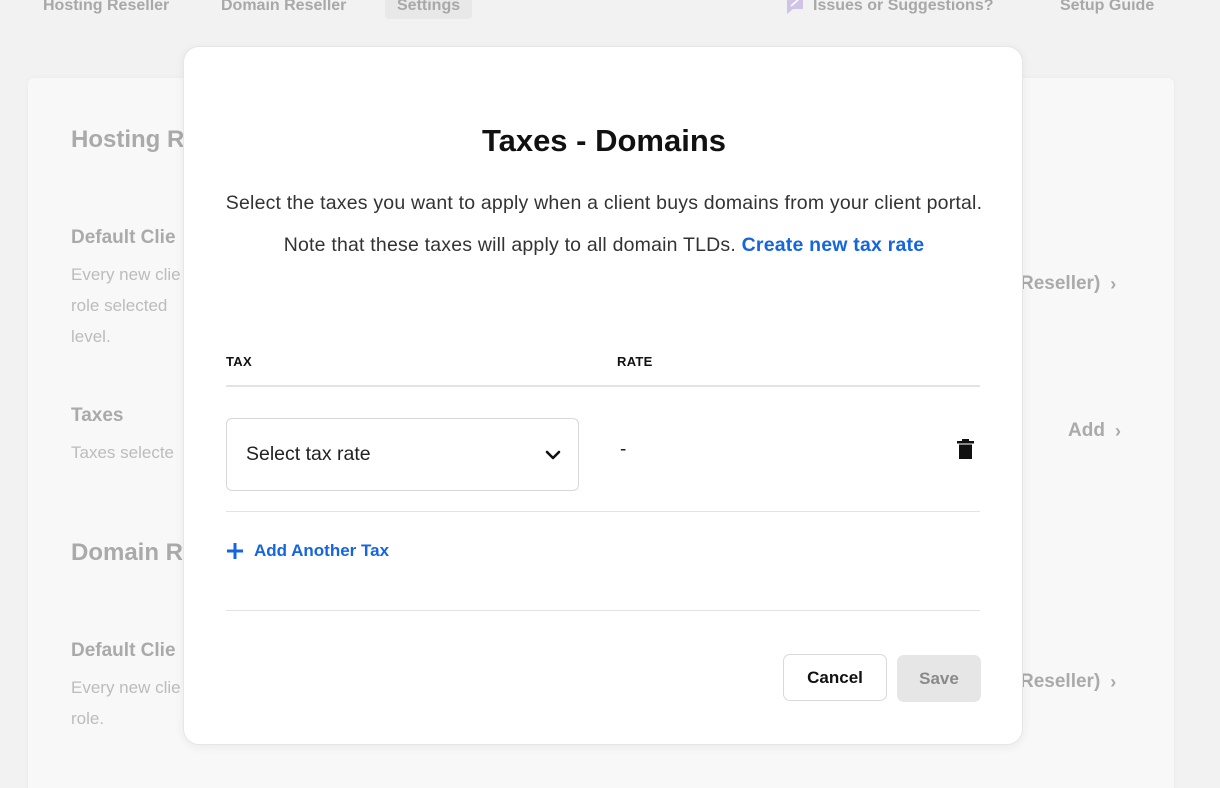  Describe the element at coordinates (322, 550) in the screenshot. I see `add-another-tax-label: Add Another Tax` at that location.